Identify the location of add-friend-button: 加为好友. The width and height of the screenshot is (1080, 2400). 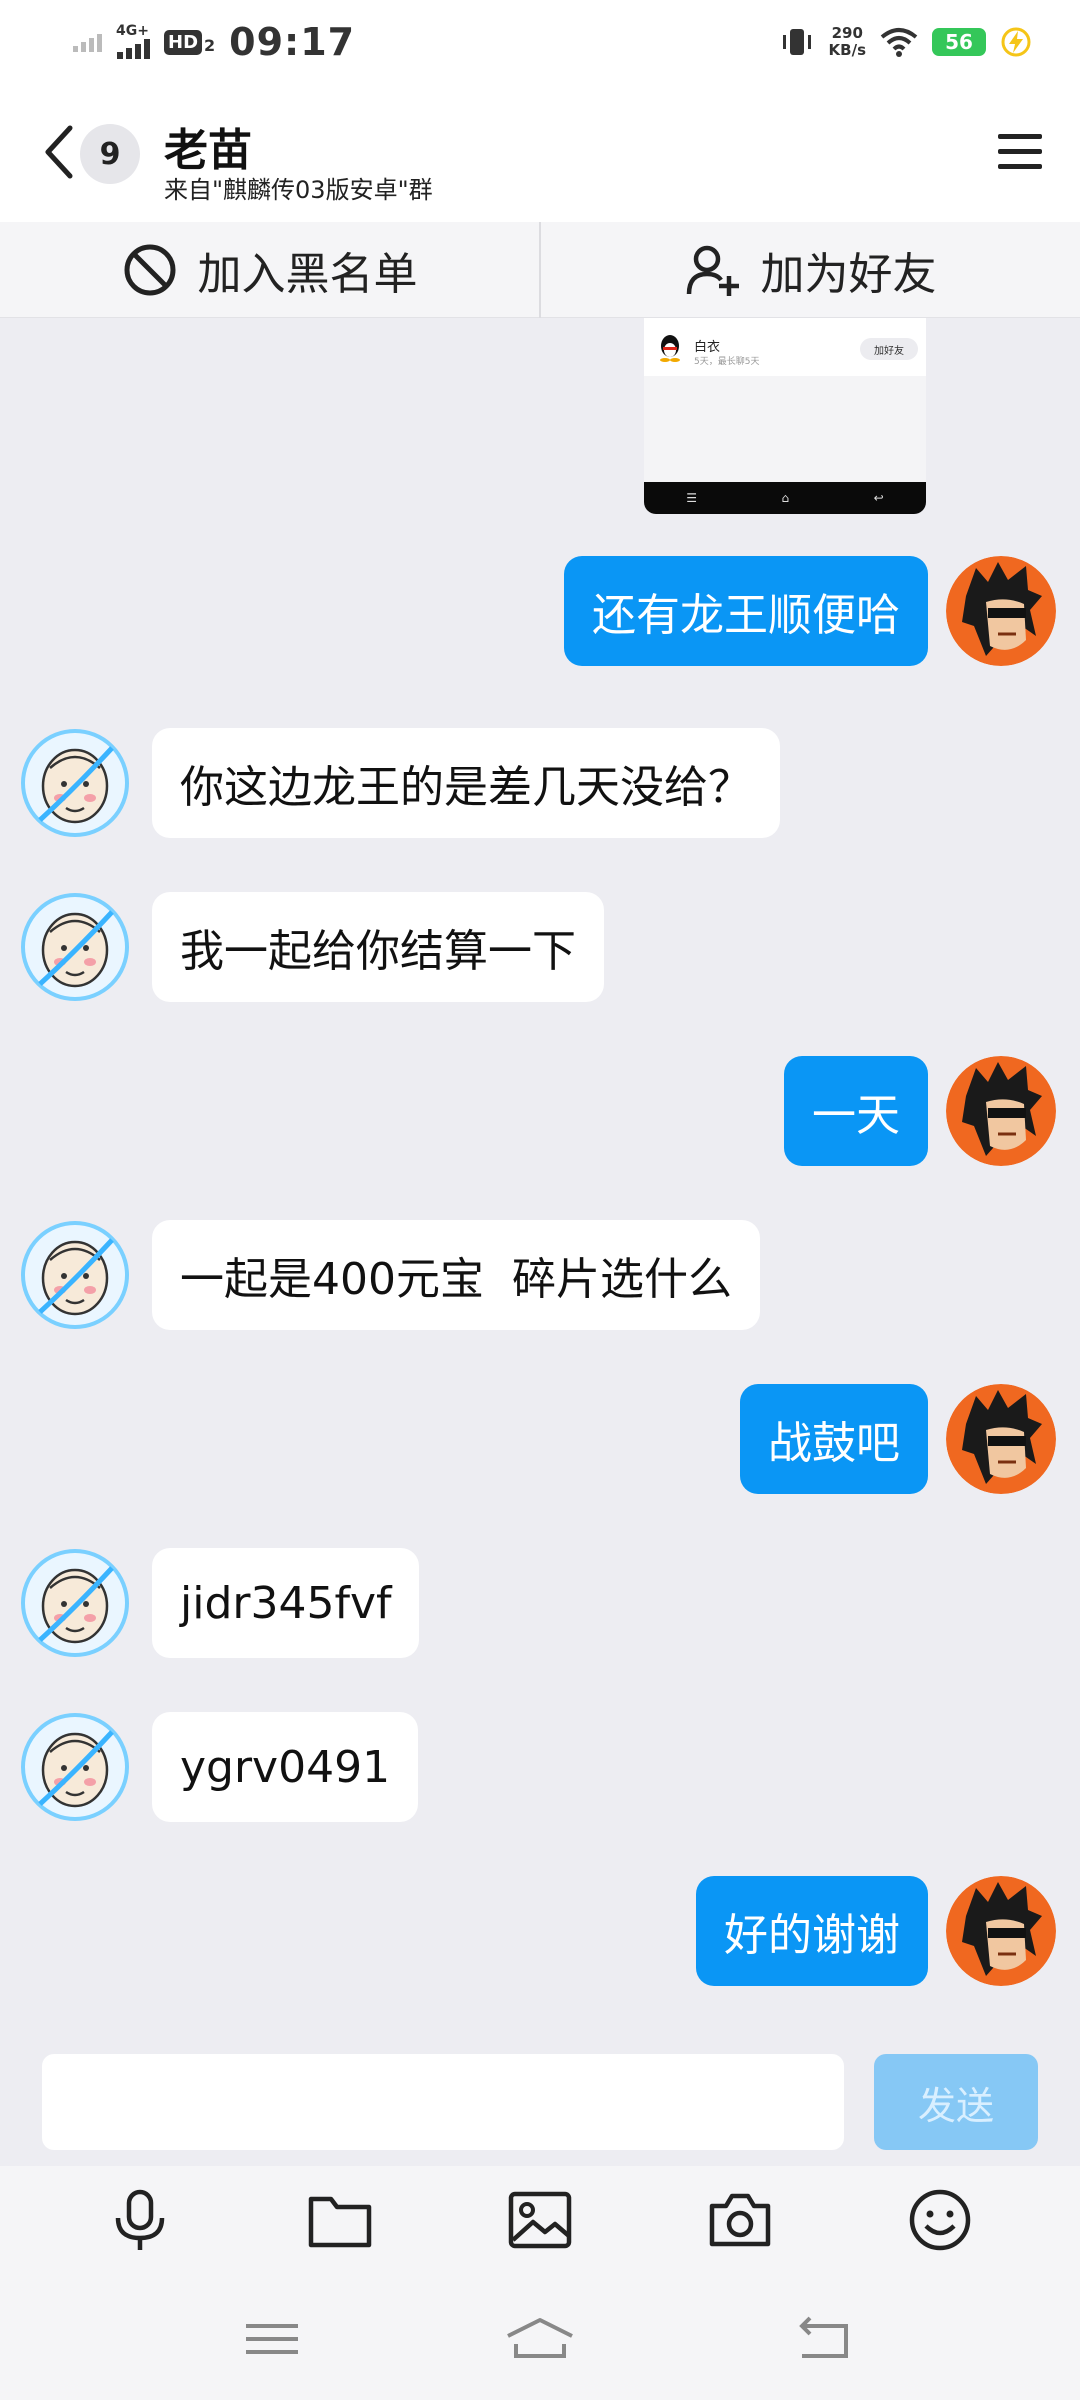
(810, 269).